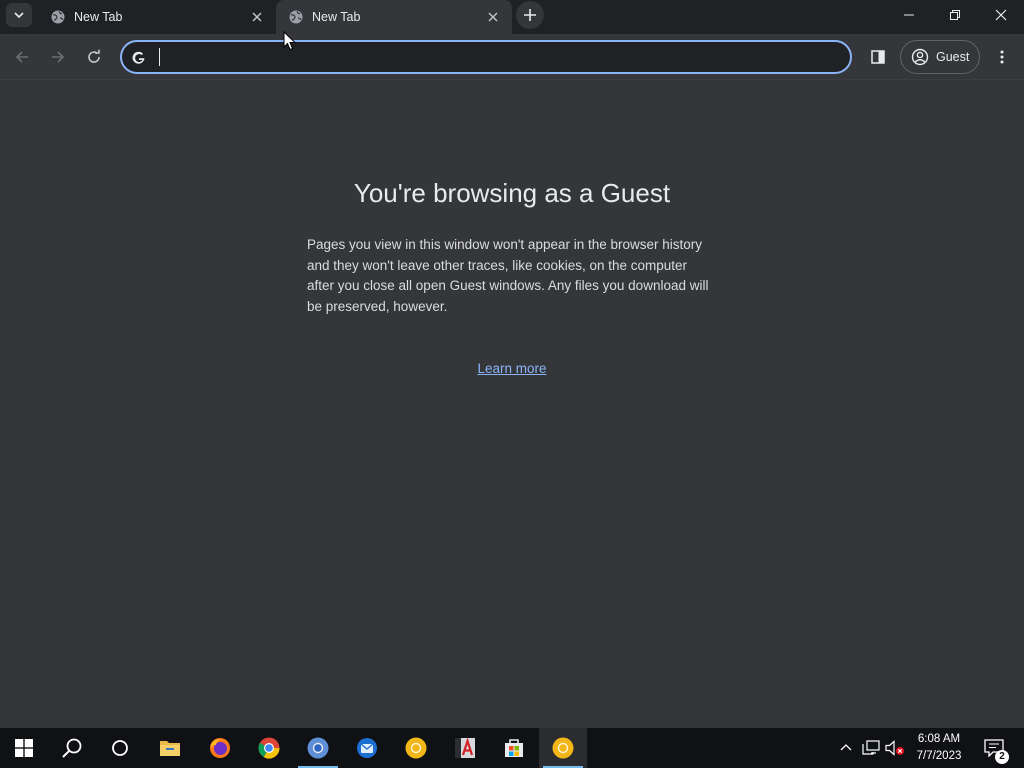 The width and height of the screenshot is (1024, 768). Describe the element at coordinates (939, 739) in the screenshot. I see `clock-time: 6:08 AM` at that location.